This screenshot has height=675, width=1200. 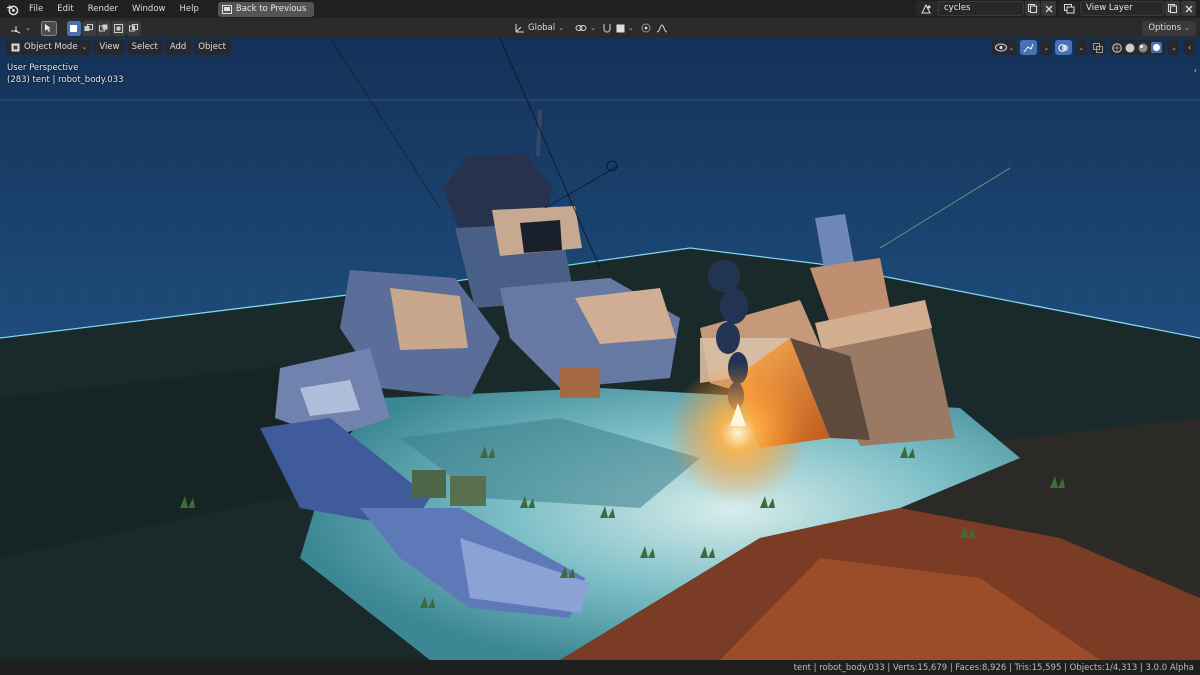 What do you see at coordinates (1195, 70) in the screenshot?
I see `toolbar-expand-icon: ‹` at bounding box center [1195, 70].